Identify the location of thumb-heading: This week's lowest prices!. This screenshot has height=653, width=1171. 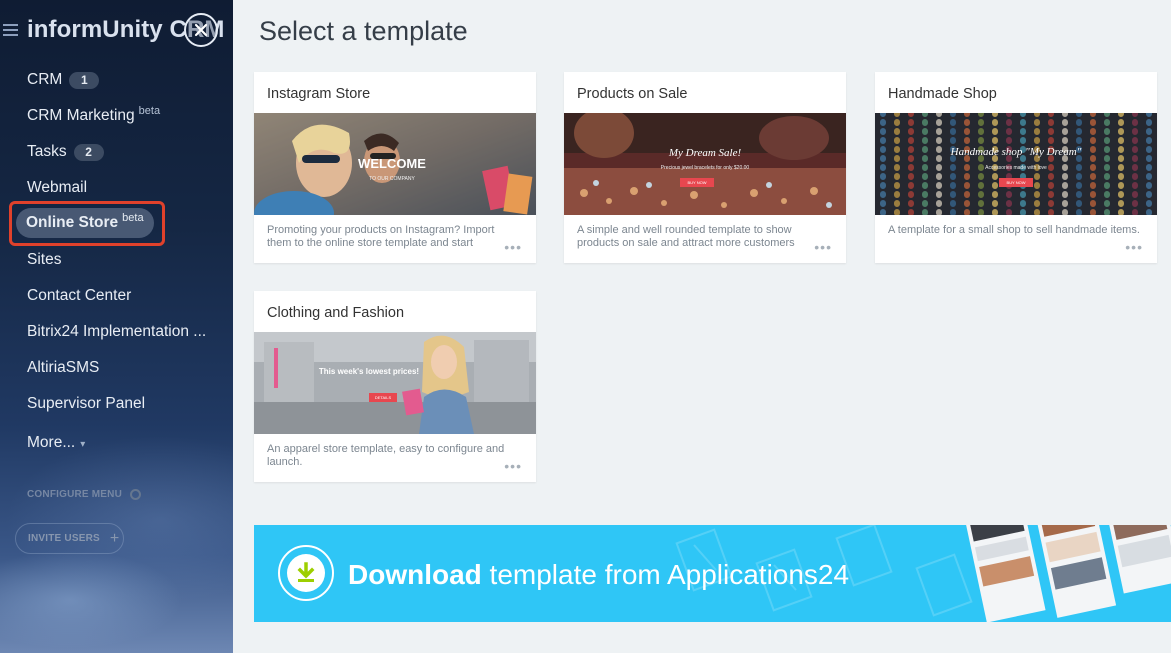
(369, 371).